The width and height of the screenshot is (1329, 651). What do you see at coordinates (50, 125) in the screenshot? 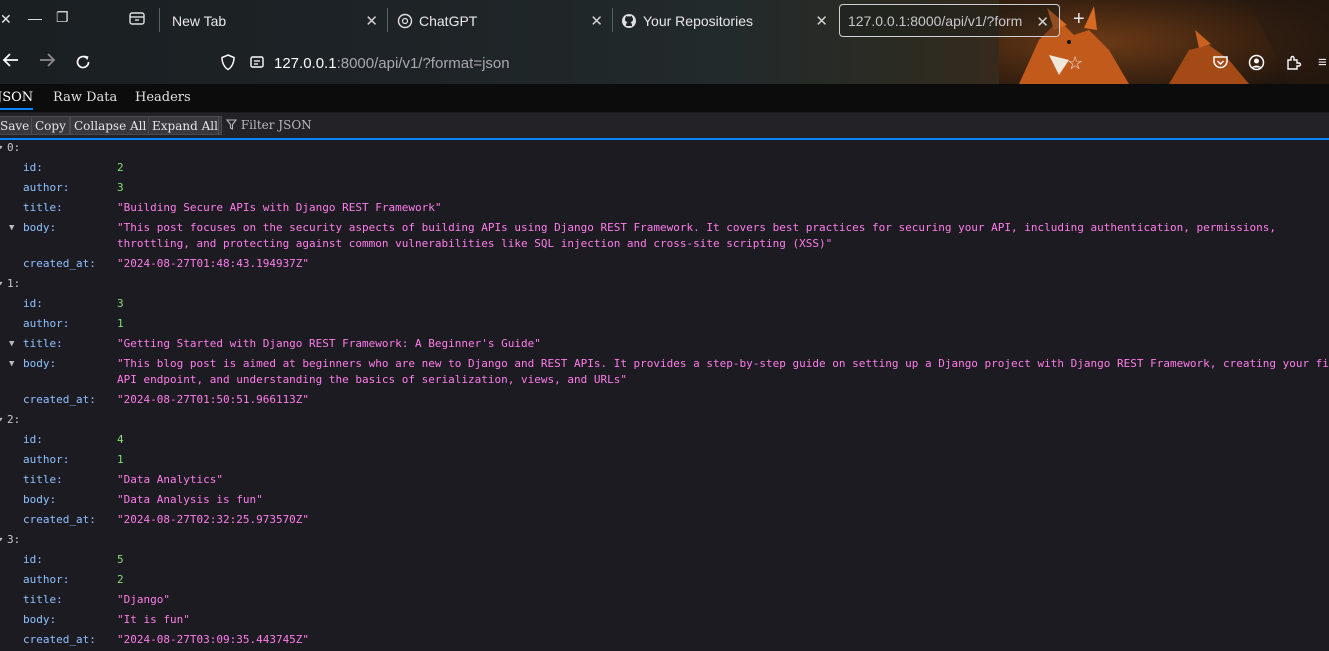
I see `copy-button: Copy` at bounding box center [50, 125].